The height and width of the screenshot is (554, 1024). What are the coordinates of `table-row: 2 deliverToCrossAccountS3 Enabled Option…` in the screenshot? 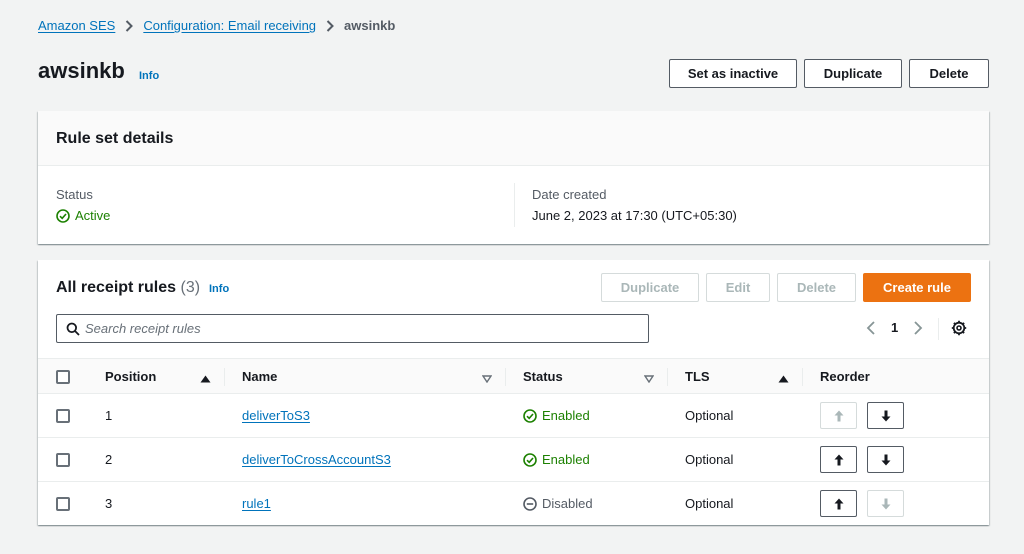 It's located at (513, 460).